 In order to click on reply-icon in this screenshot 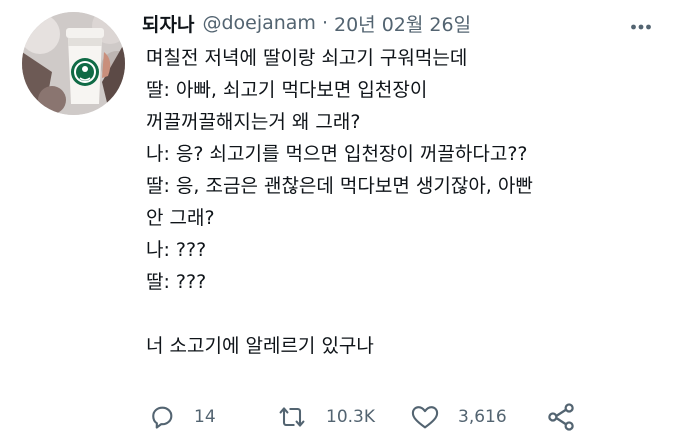, I will do `click(162, 417)`.